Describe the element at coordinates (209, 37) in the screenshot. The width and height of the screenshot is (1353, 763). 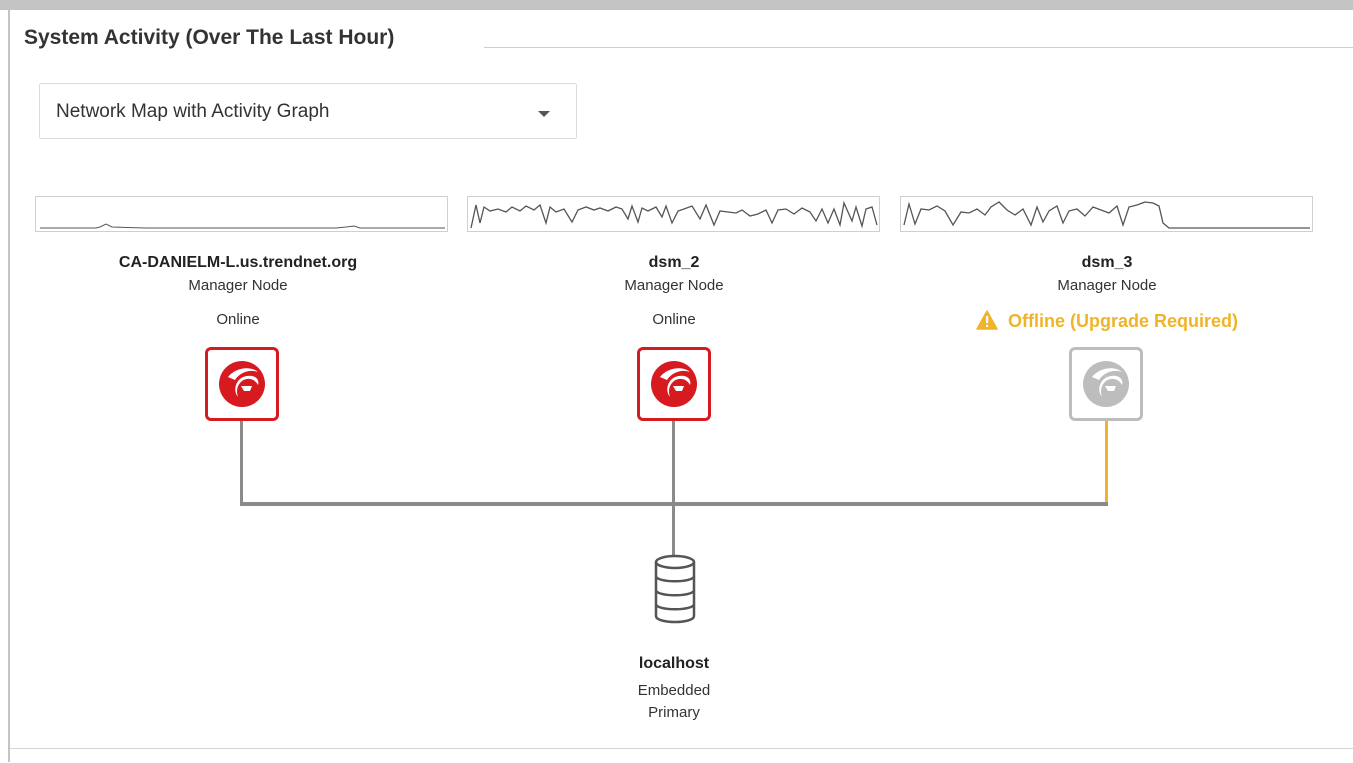
I see `panel-title: System Activity (Over The Last Hour)` at that location.